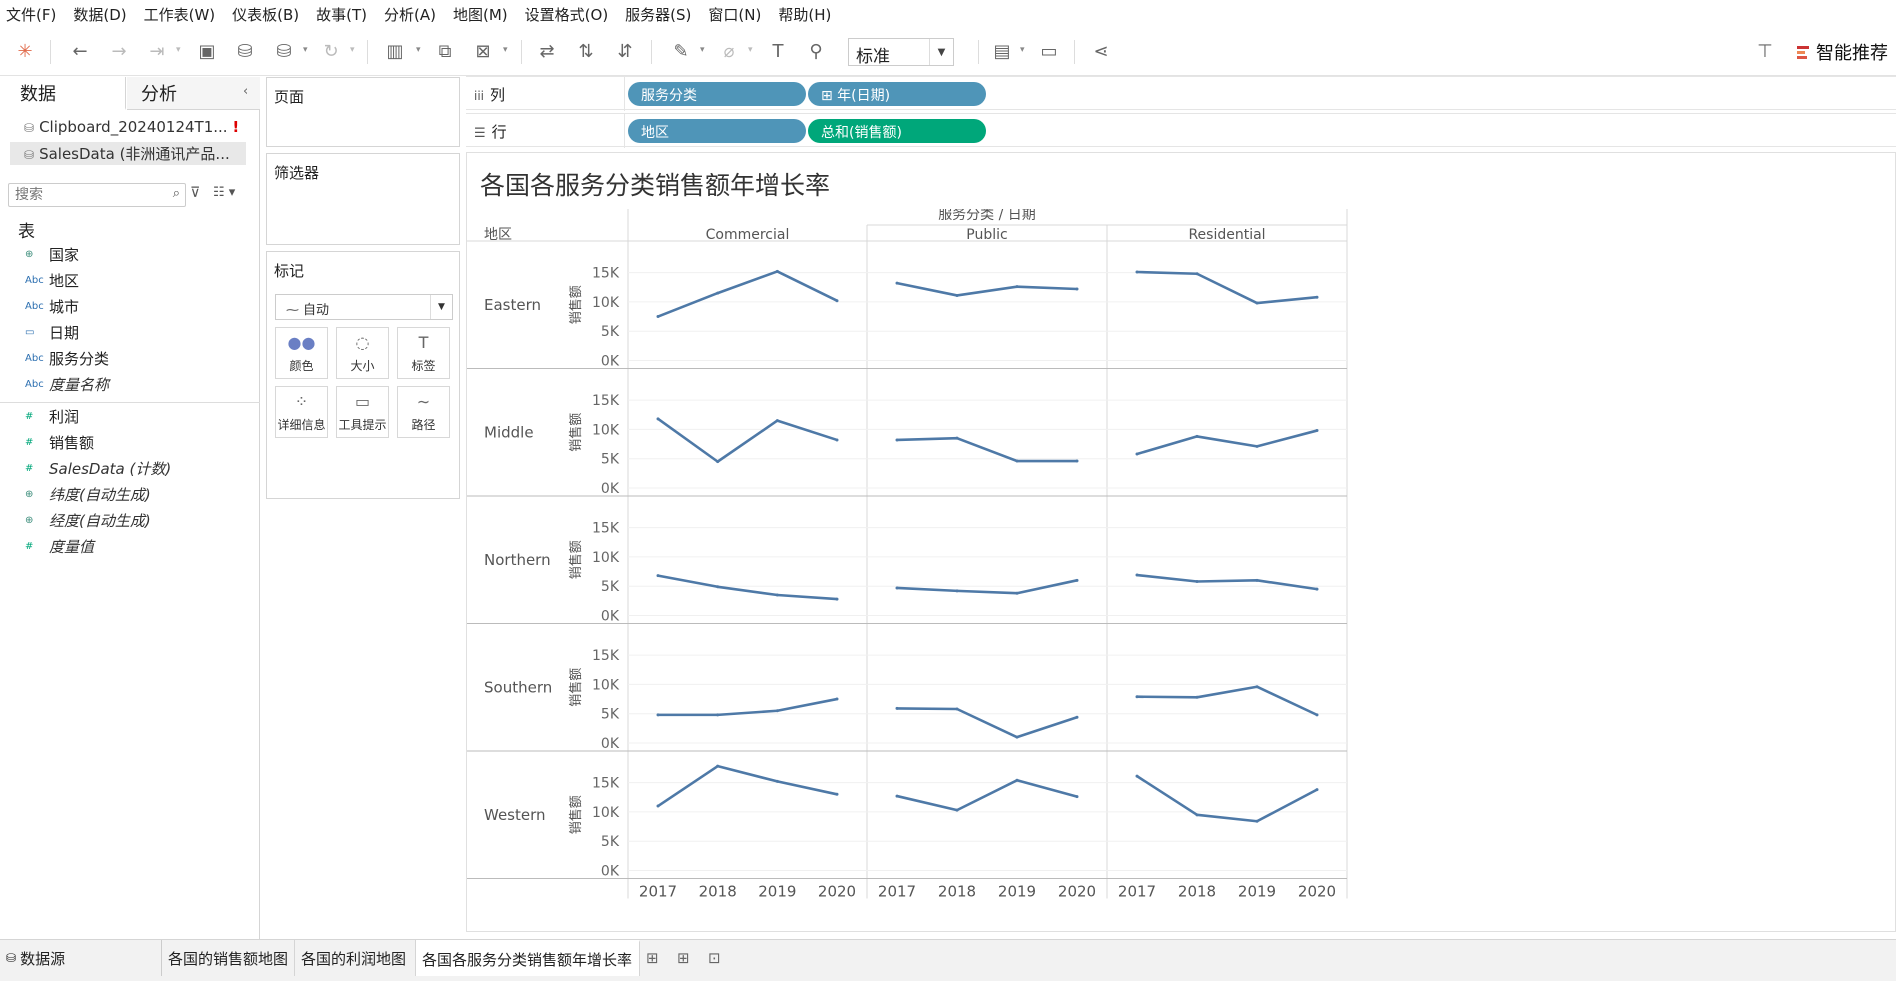 This screenshot has height=981, width=1896. Describe the element at coordinates (897, 94) in the screenshot. I see `columns-pill-year: ⊞ 年(日期)` at that location.